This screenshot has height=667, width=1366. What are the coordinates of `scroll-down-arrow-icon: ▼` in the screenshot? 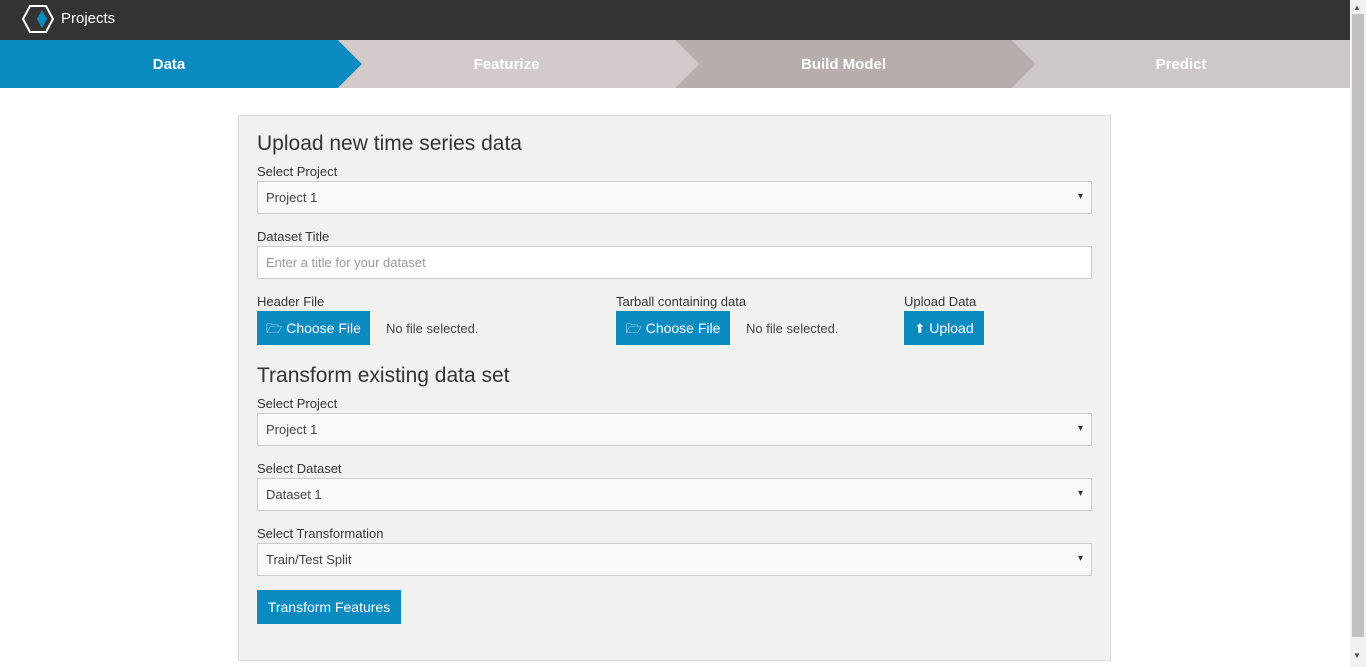 It's located at (1357, 655).